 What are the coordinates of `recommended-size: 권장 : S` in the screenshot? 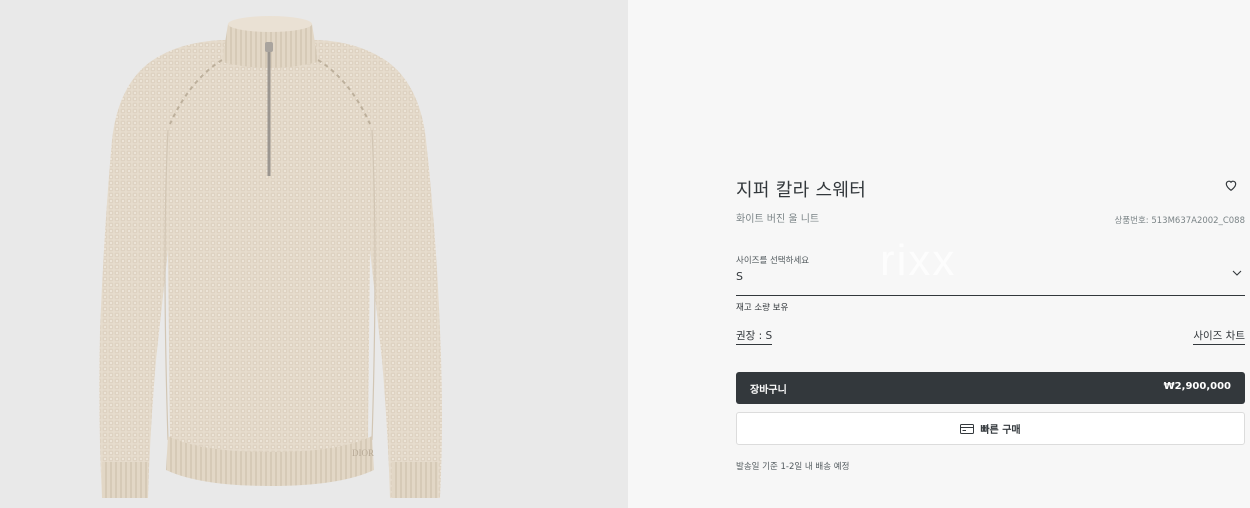 It's located at (754, 336).